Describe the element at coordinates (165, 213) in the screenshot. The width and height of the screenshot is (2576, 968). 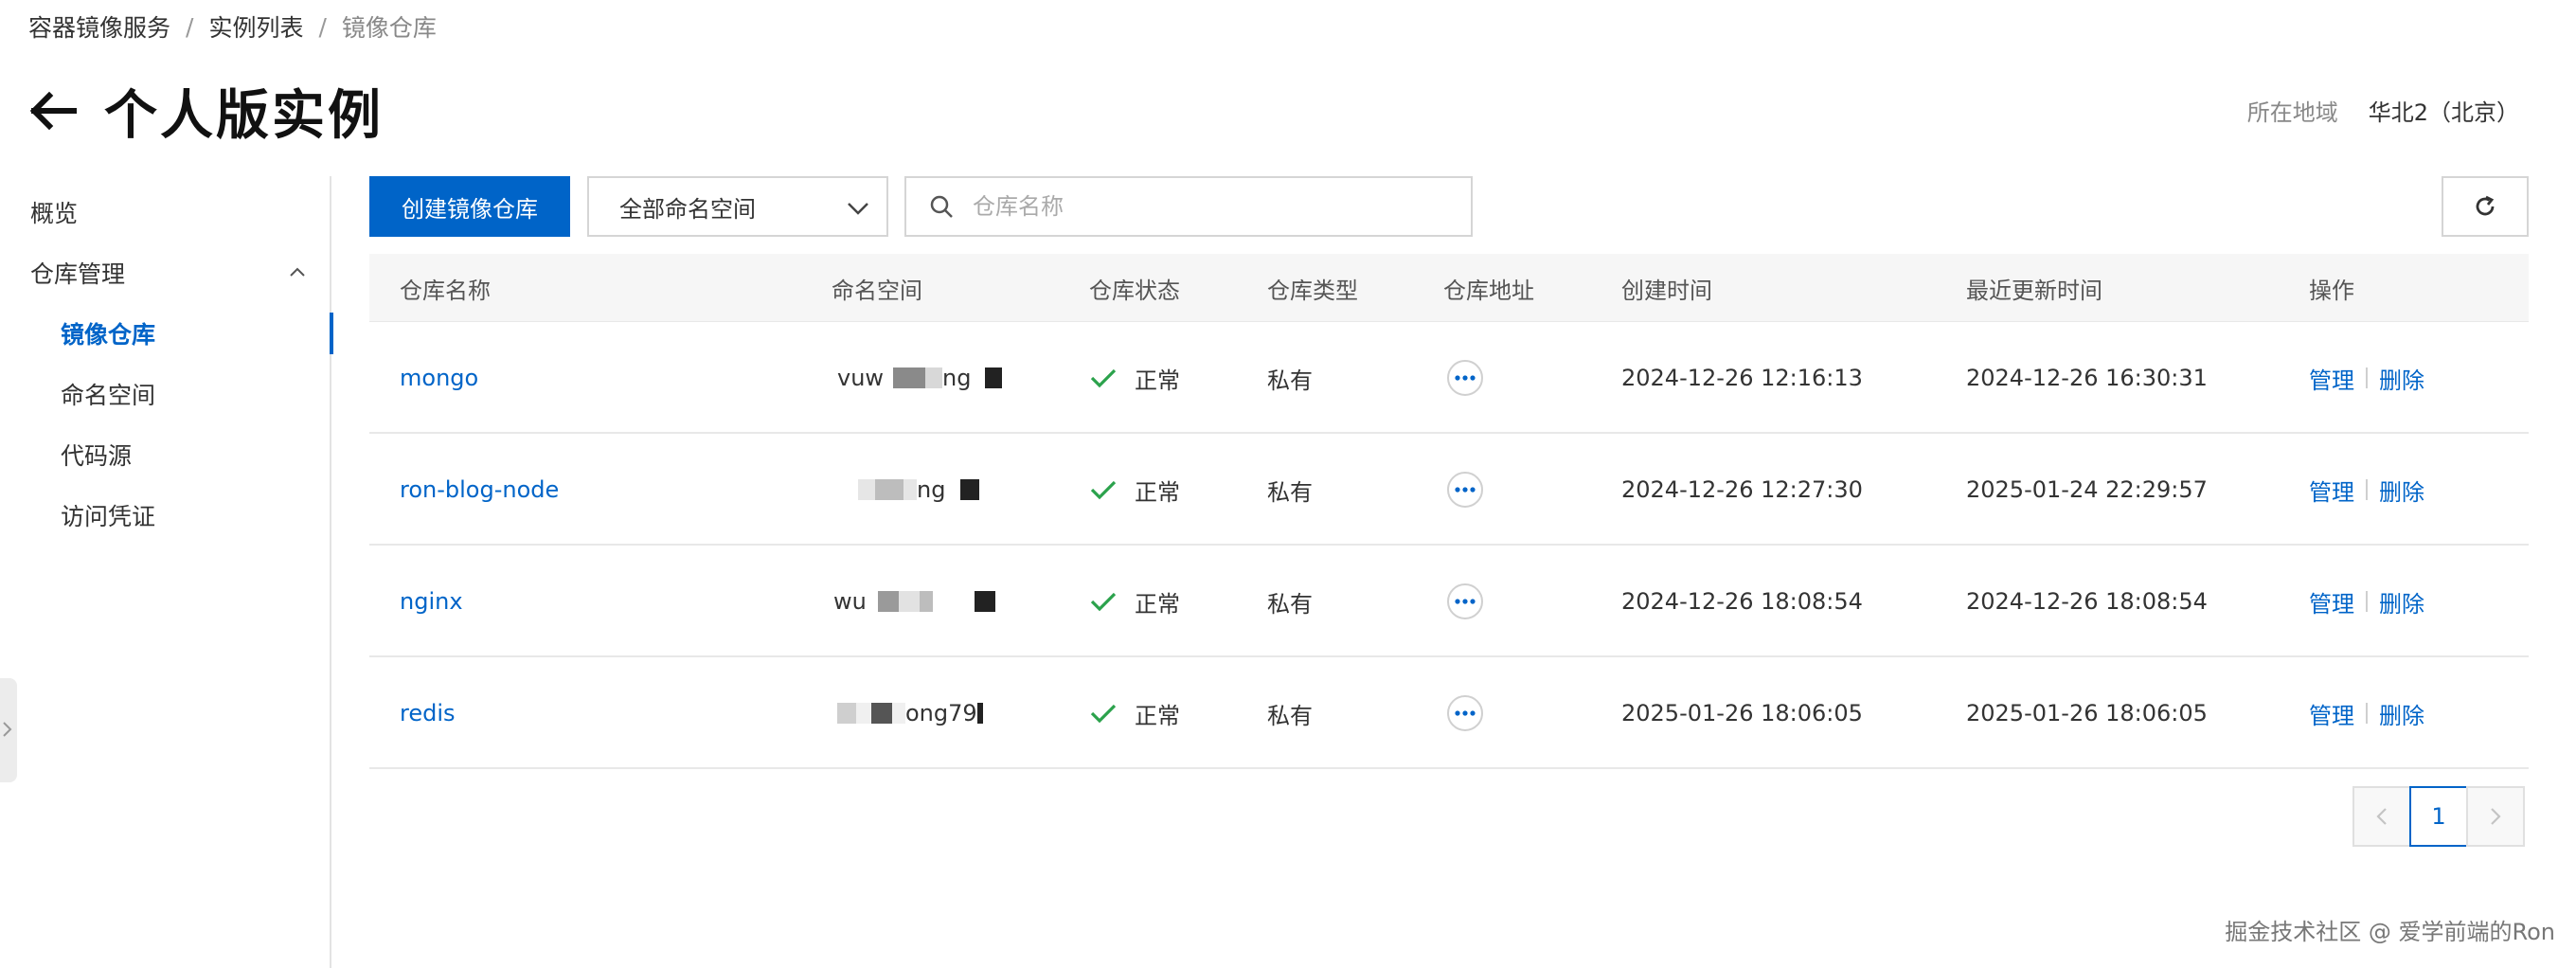
I see `sidebar-item-overview: 概览` at that location.